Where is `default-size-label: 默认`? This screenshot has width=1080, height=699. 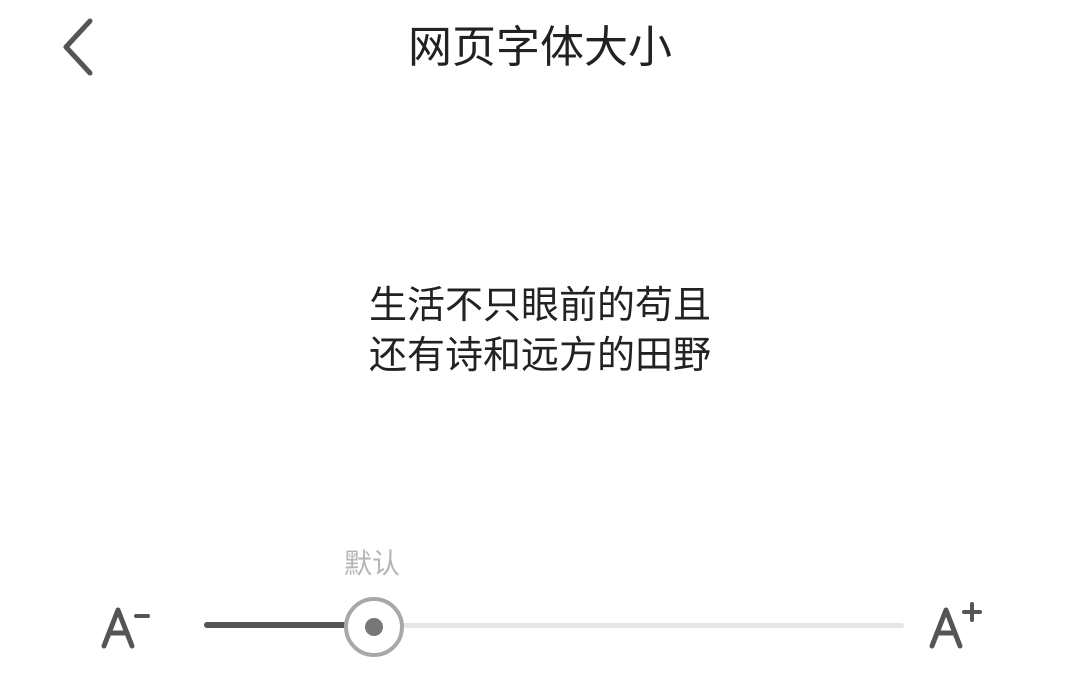 default-size-label: 默认 is located at coordinates (371, 563).